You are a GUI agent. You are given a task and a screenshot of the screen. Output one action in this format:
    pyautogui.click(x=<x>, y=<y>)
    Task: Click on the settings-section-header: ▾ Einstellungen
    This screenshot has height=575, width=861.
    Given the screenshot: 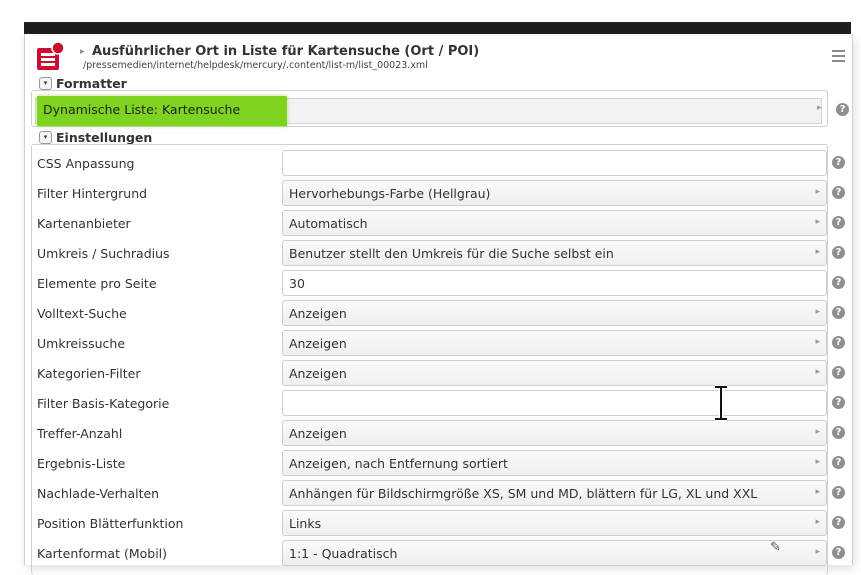 What is the action you would take?
    pyautogui.click(x=95, y=137)
    